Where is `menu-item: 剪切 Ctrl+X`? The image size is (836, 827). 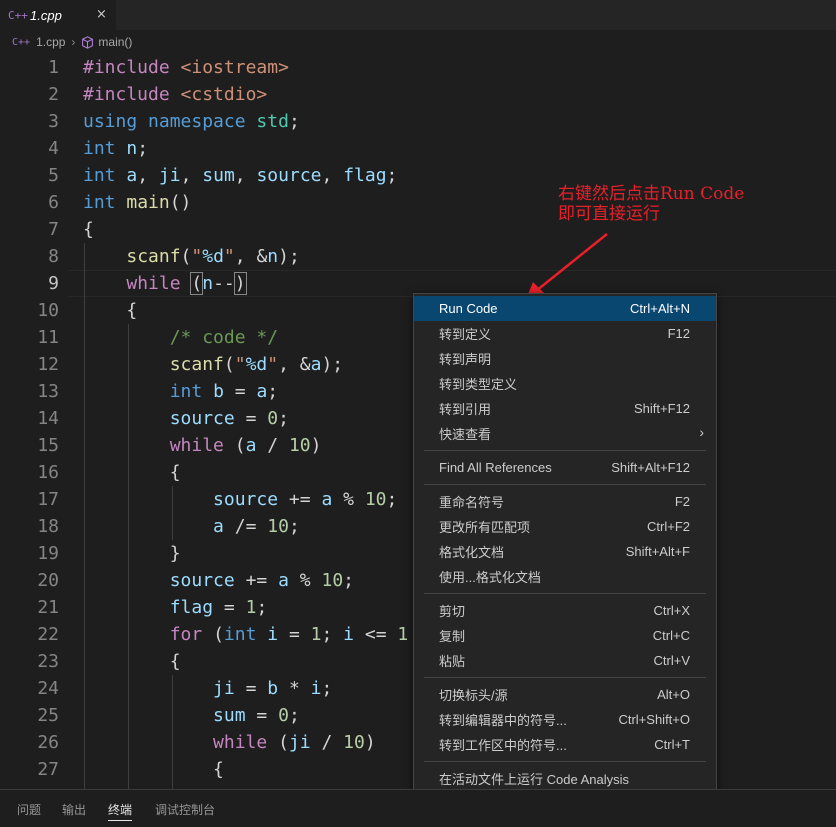 menu-item: 剪切 Ctrl+X is located at coordinates (565, 610).